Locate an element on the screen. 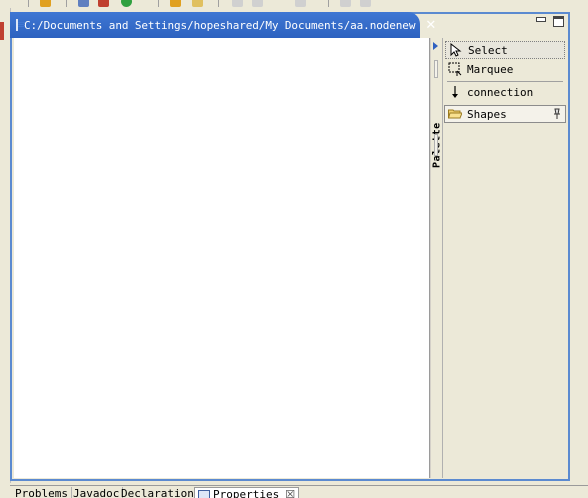 The image size is (588, 498). palette-separator is located at coordinates (505, 81).